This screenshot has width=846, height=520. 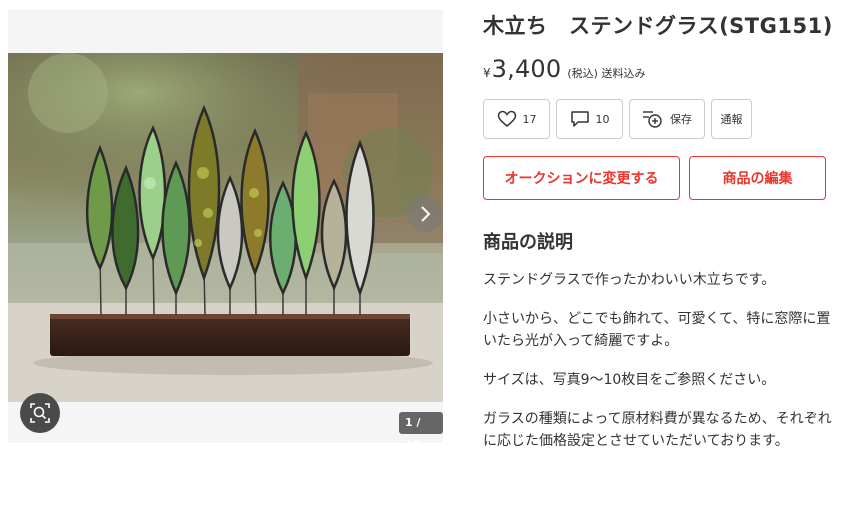 I want to click on product-title: 木立ち ステンドグラス(STG151), so click(x=658, y=26).